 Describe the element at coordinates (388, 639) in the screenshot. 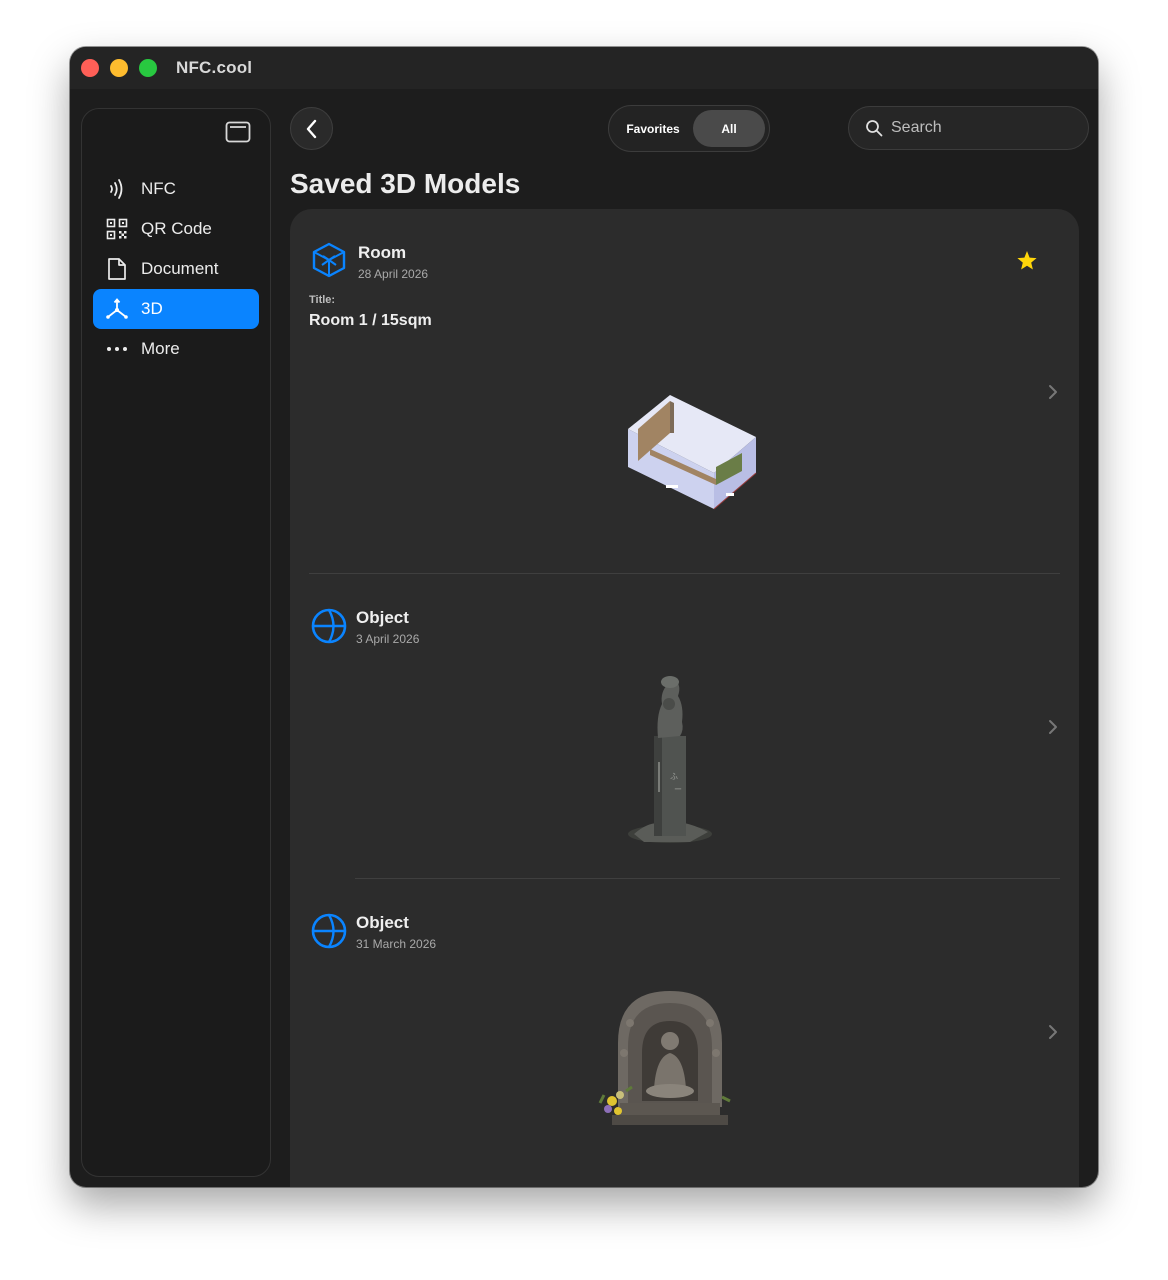

I see `item-date: 3 April 2026` at that location.